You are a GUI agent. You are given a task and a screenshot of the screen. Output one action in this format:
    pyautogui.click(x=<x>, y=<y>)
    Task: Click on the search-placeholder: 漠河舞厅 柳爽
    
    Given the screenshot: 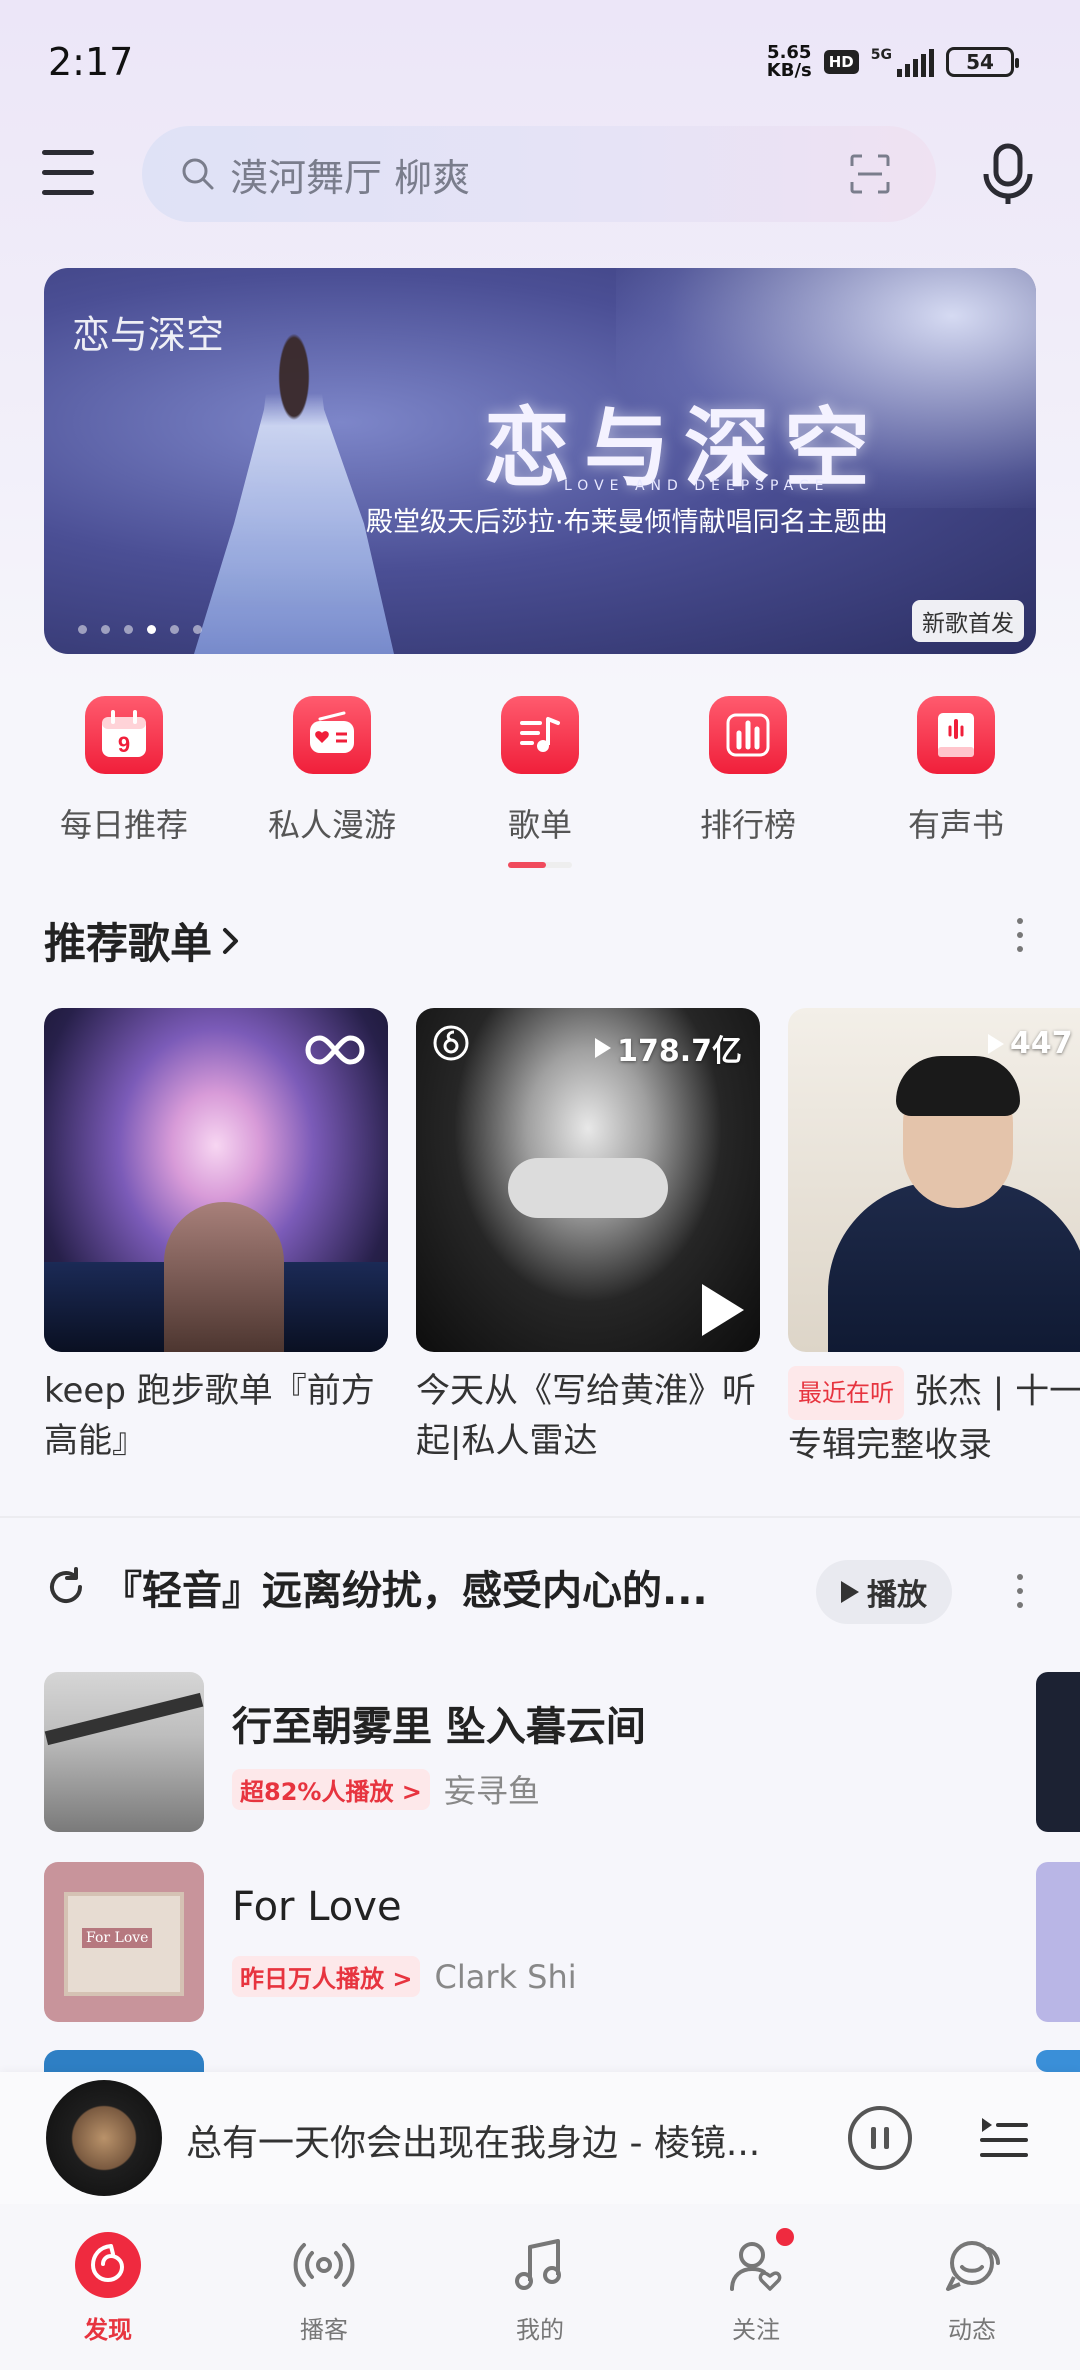 What is the action you would take?
    pyautogui.click(x=350, y=177)
    